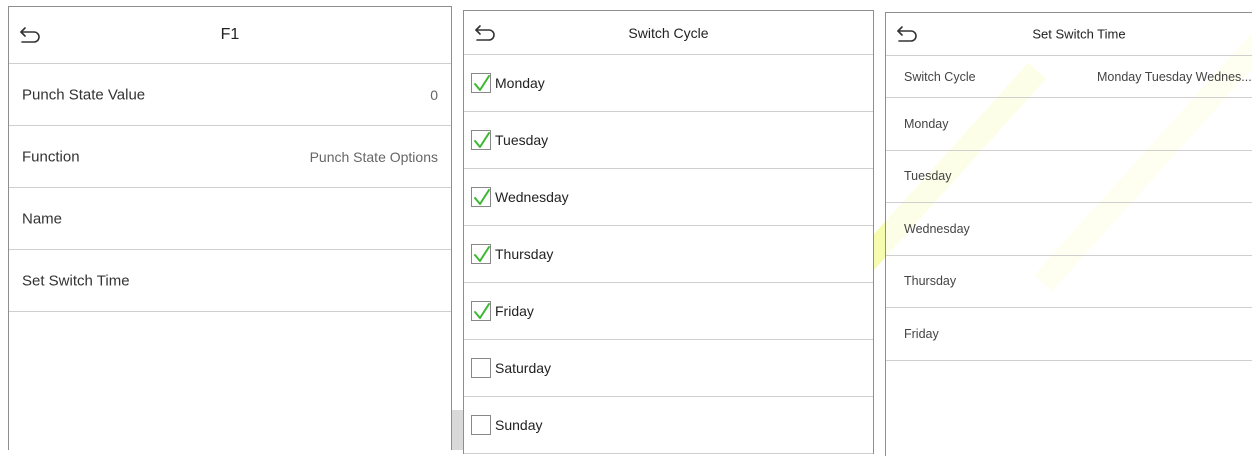 This screenshot has height=456, width=1252. I want to click on day-checkbox-row: Thursday, so click(668, 254).